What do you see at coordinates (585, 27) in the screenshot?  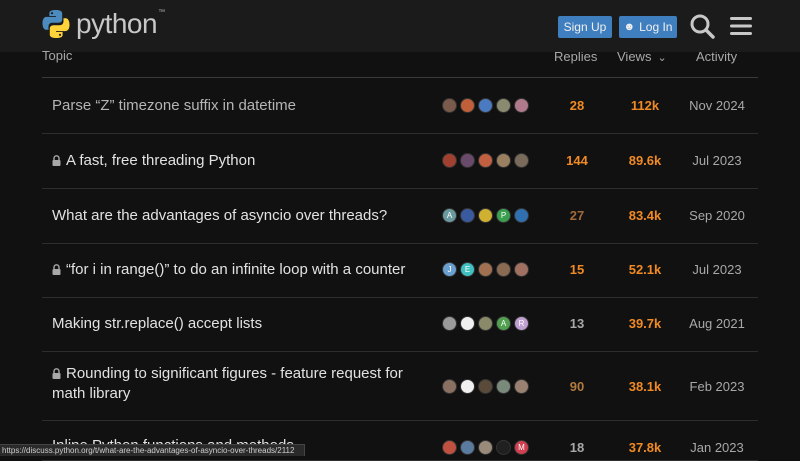 I see `sign-up-button: Sign Up` at bounding box center [585, 27].